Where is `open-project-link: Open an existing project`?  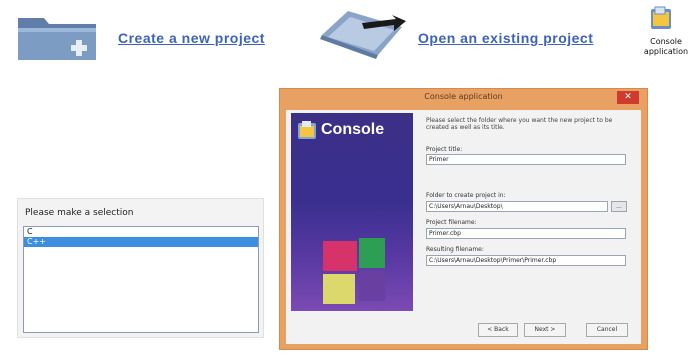 open-project-link: Open an existing project is located at coordinates (505, 38).